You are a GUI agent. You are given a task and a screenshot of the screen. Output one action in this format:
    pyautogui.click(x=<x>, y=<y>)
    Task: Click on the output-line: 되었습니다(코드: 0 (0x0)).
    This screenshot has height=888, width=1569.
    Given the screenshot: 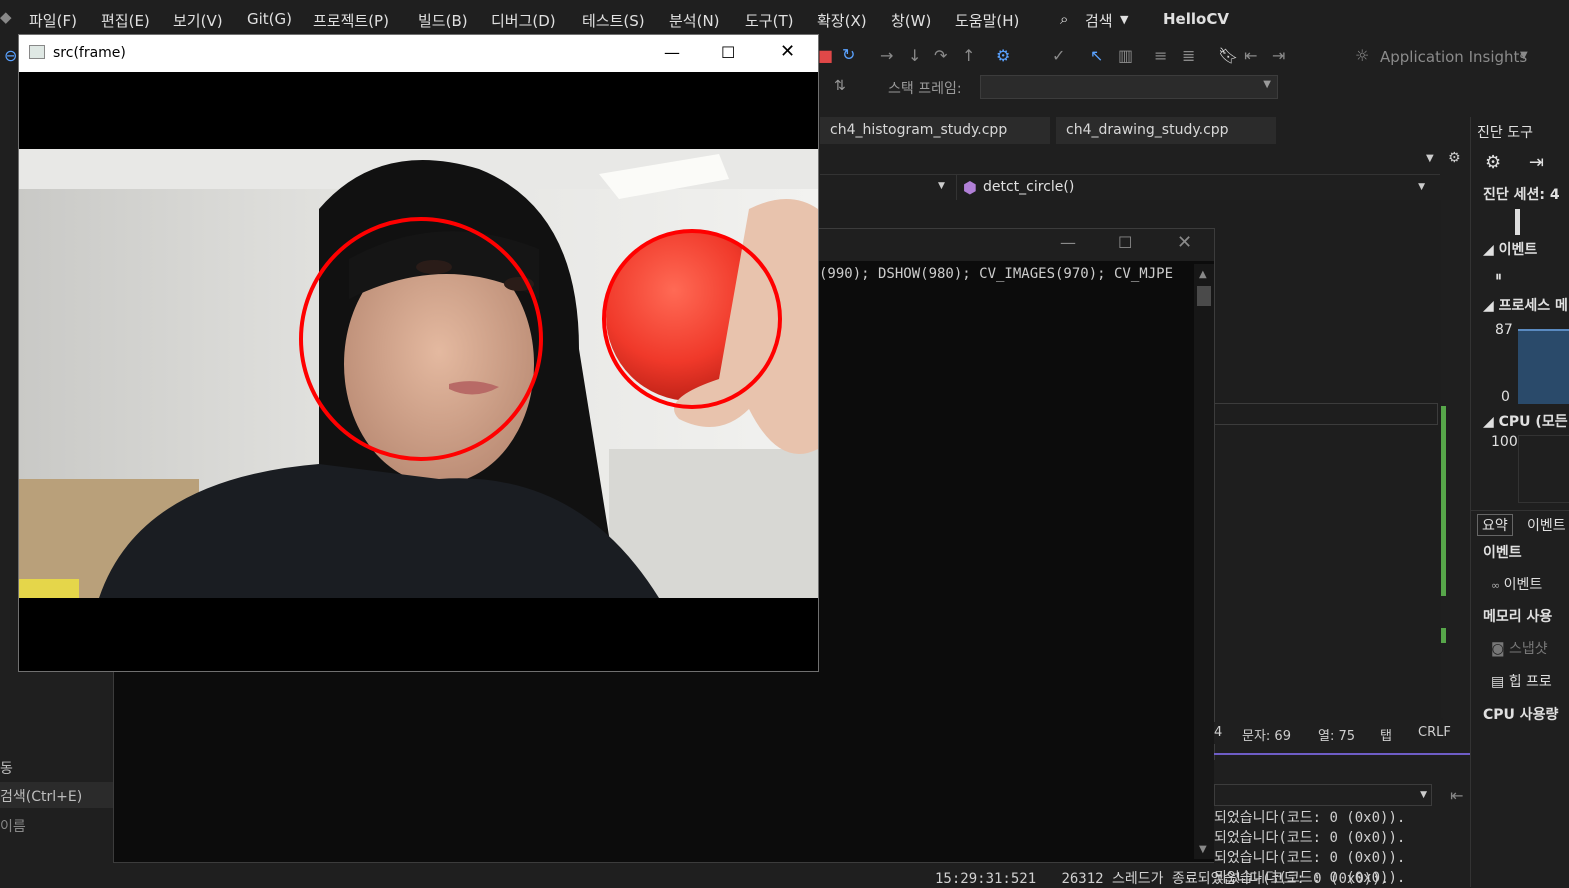 What is the action you would take?
    pyautogui.click(x=1310, y=858)
    